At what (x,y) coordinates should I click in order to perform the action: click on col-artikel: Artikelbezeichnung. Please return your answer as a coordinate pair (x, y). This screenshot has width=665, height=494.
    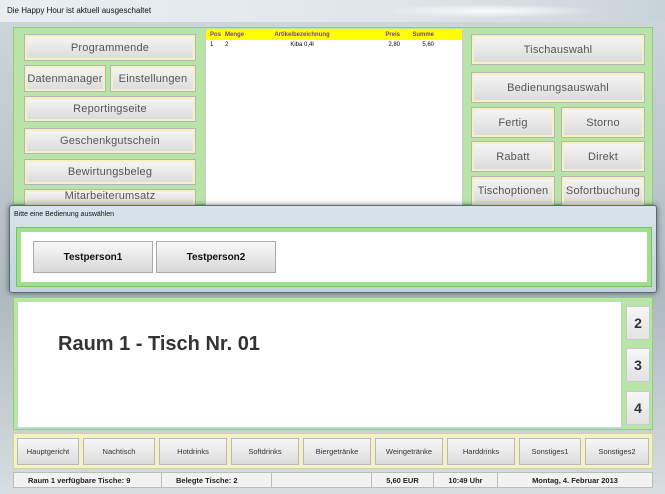
    Looking at the image, I should click on (302, 34).